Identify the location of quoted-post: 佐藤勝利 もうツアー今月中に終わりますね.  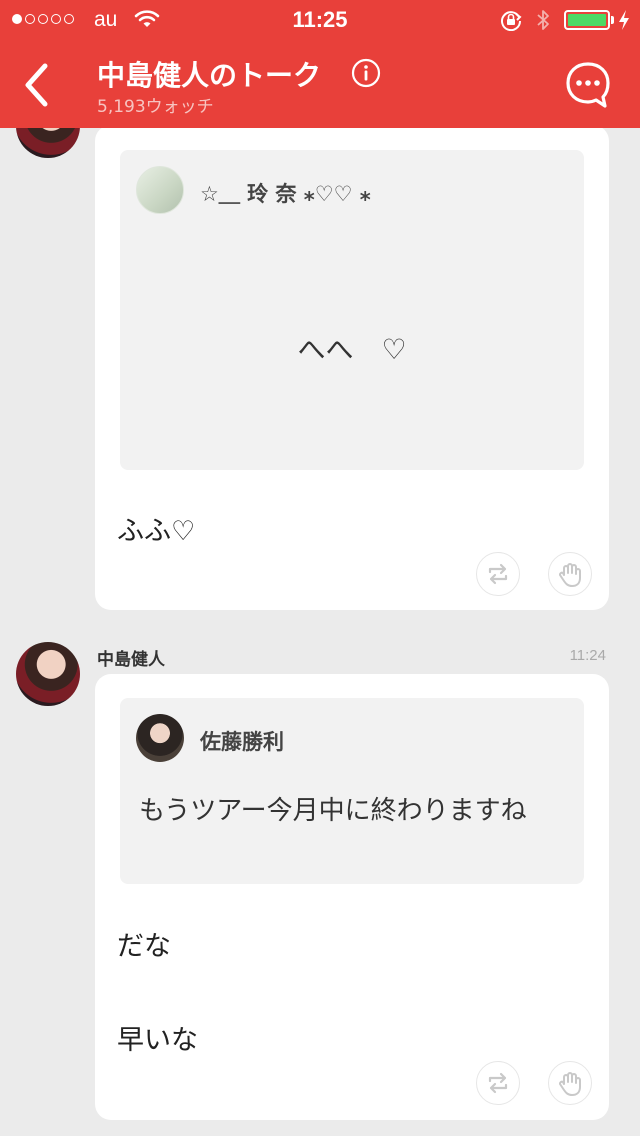
(352, 791).